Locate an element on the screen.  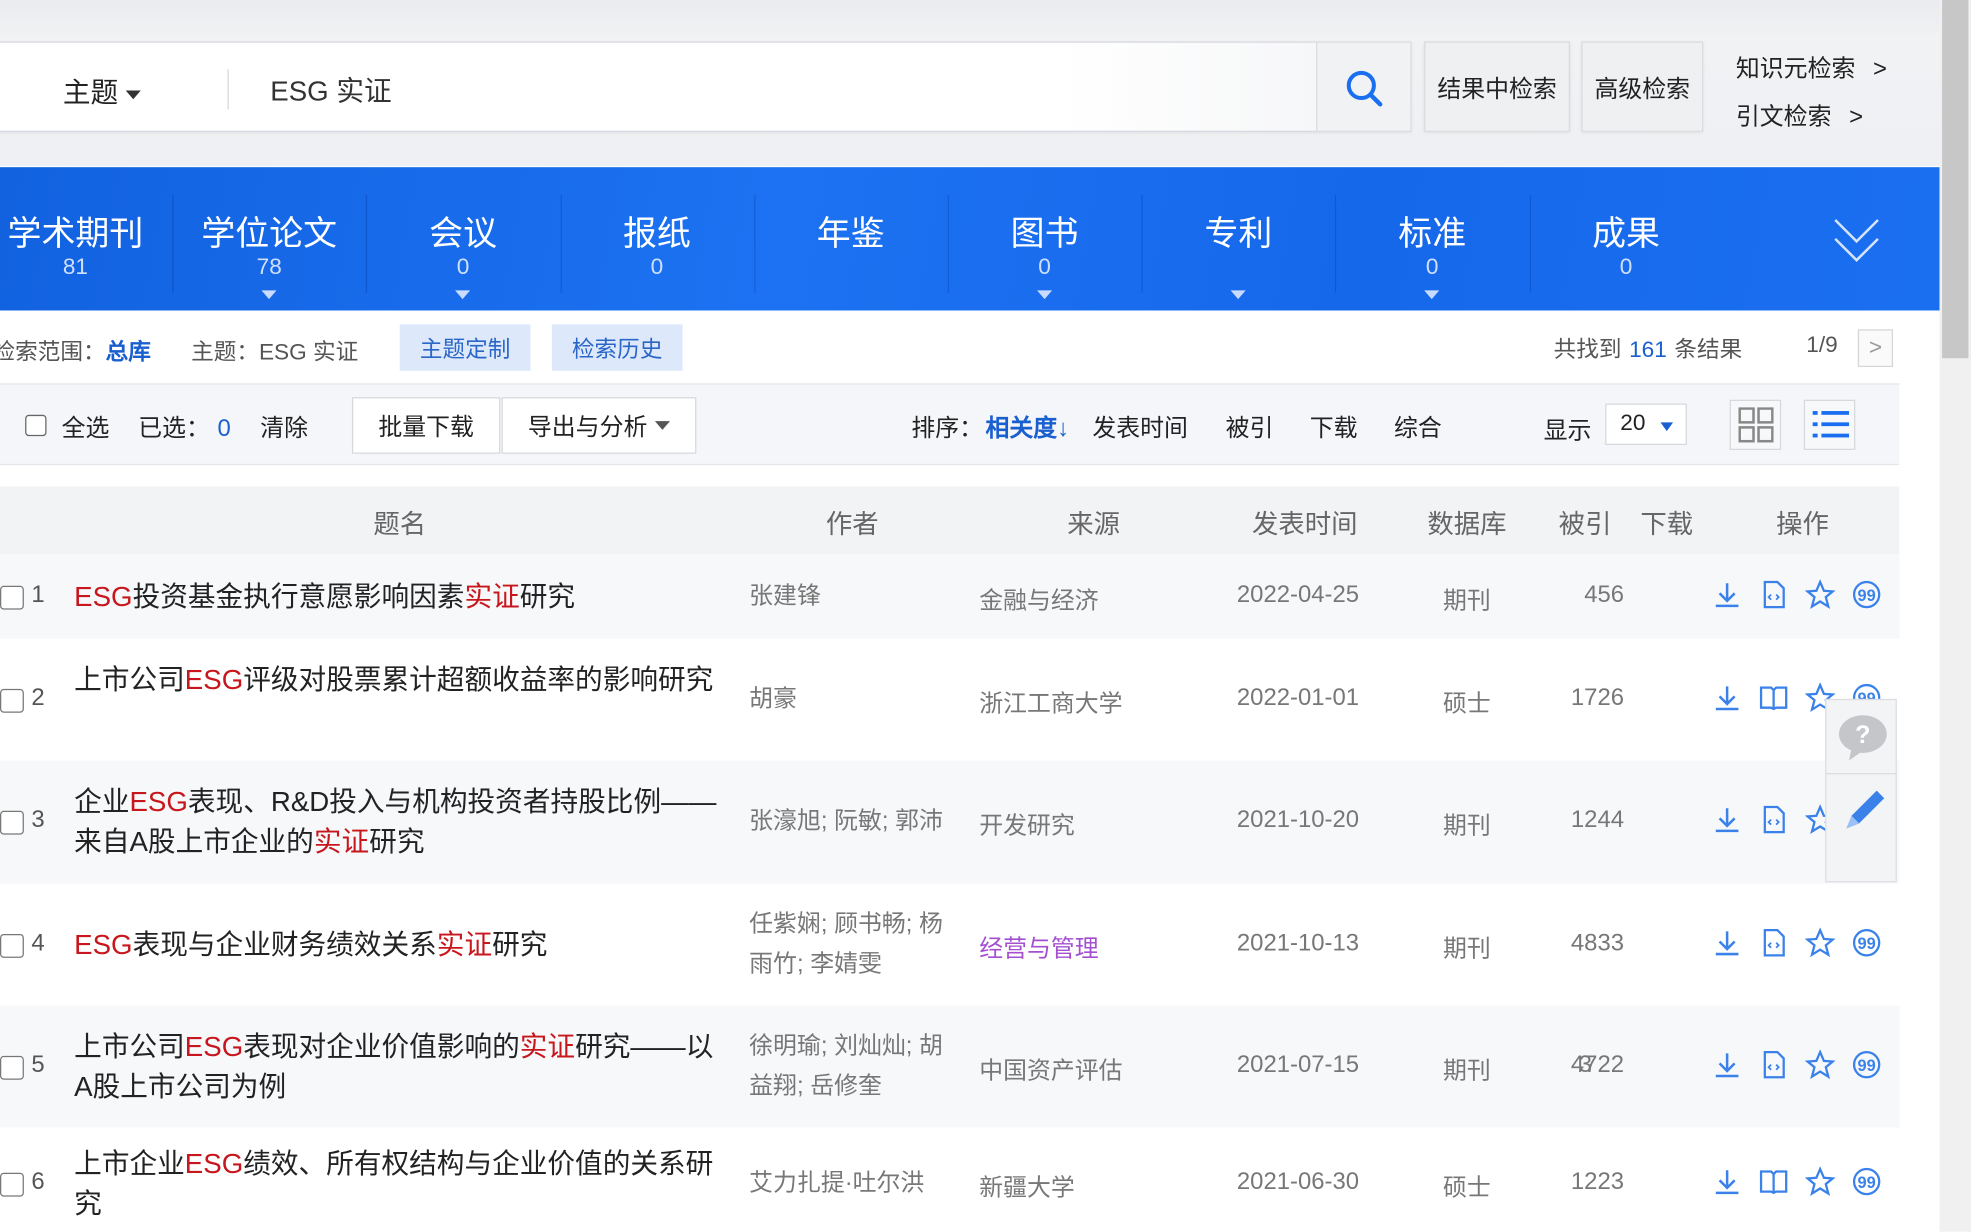
clear-selection-button: 清除 is located at coordinates (284, 427).